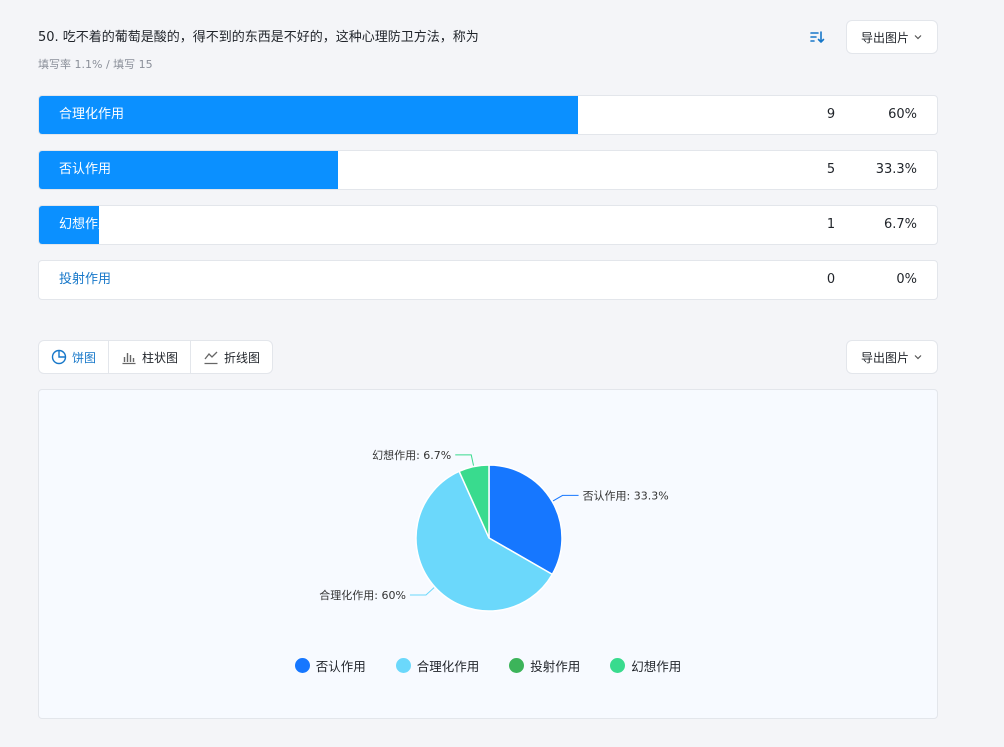 Image resolution: width=1004 pixels, height=747 pixels. What do you see at coordinates (656, 666) in the screenshot?
I see `legend-label: 幻想作用` at bounding box center [656, 666].